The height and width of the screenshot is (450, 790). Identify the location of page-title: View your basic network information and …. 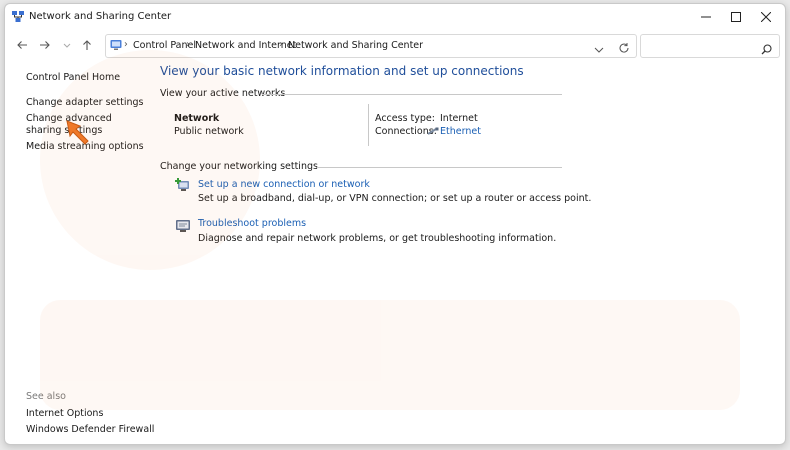
(342, 71).